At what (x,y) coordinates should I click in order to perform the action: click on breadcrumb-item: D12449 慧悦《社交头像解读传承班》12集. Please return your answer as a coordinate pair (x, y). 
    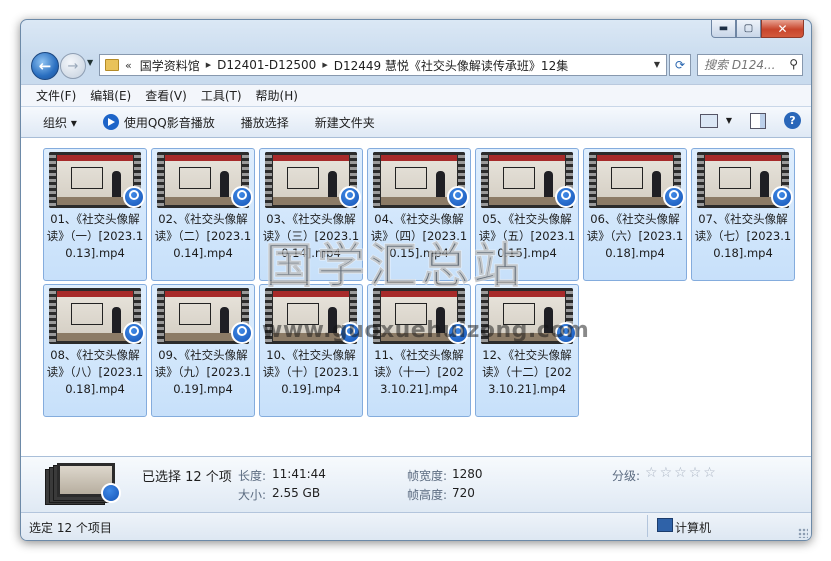
    Looking at the image, I should click on (451, 65).